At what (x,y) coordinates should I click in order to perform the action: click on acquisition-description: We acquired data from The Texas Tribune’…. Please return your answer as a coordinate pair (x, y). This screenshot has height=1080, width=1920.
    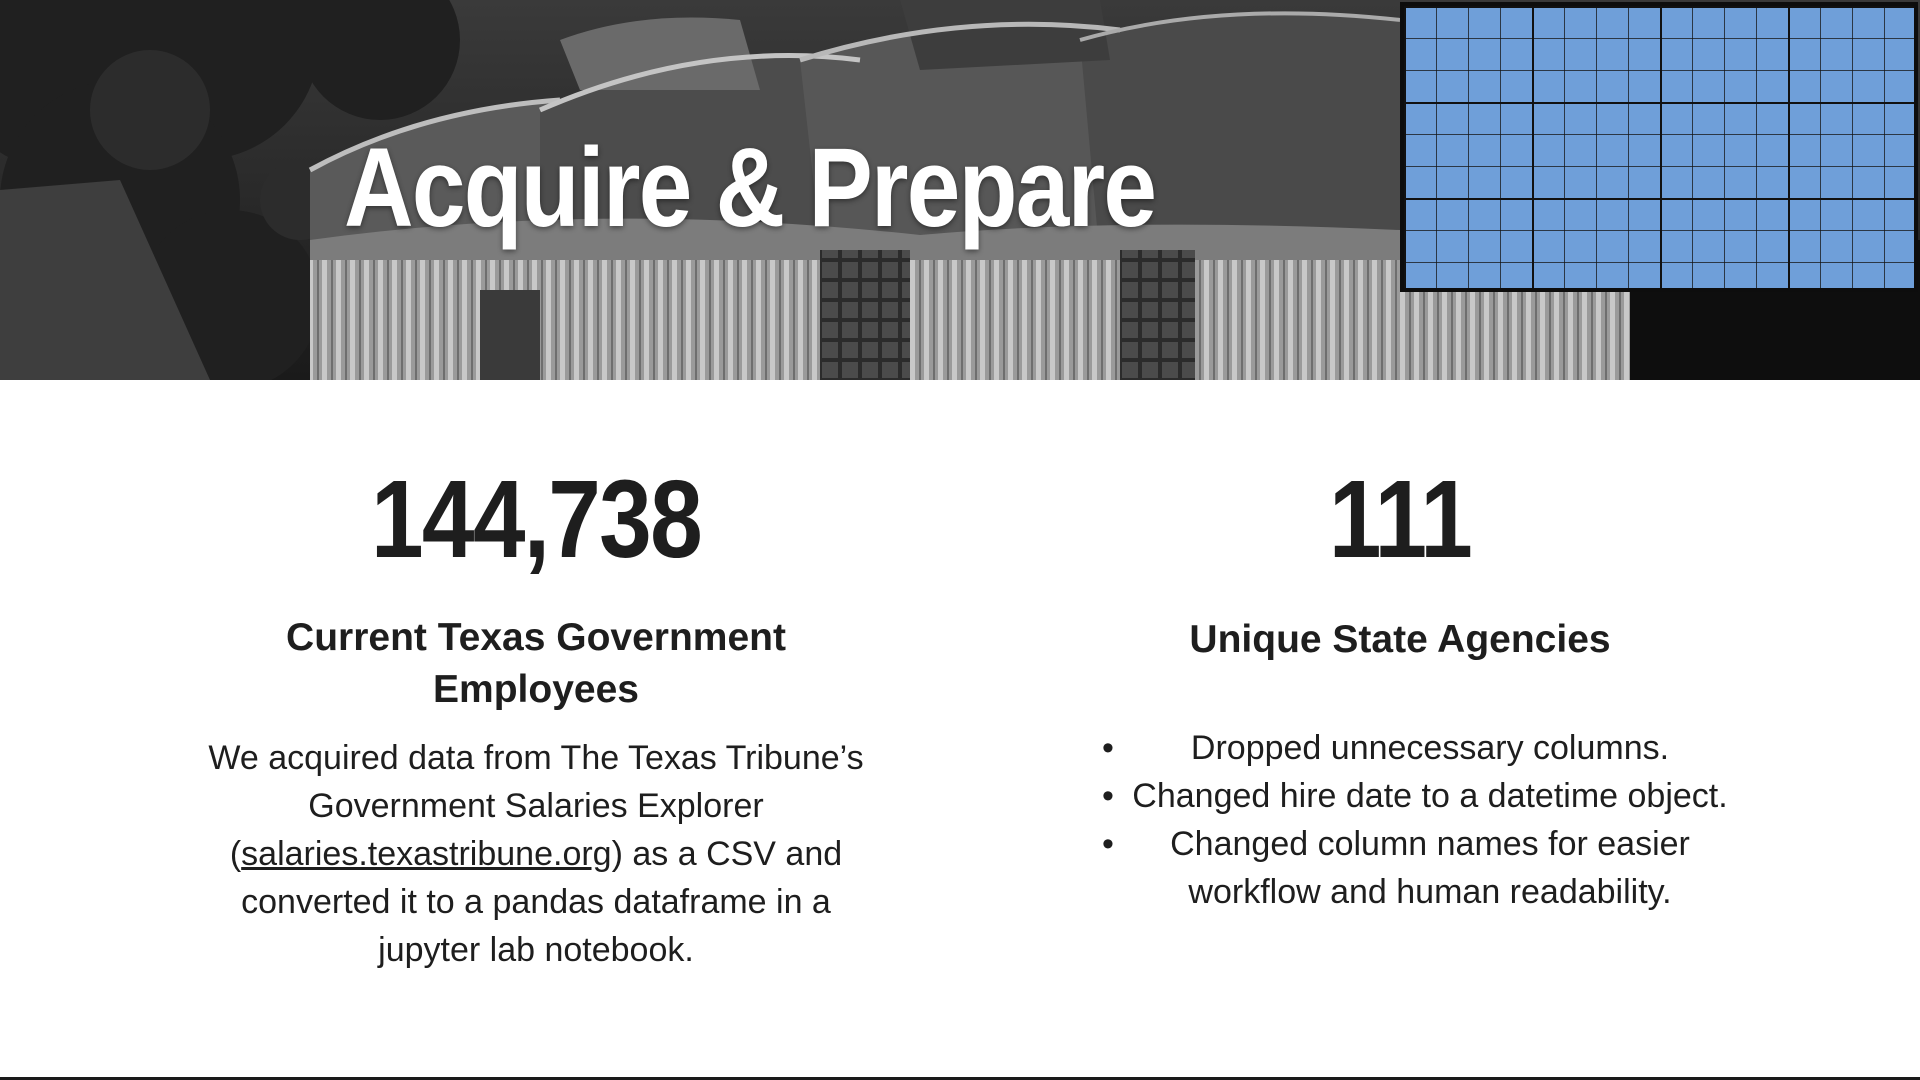
    Looking at the image, I should click on (536, 854).